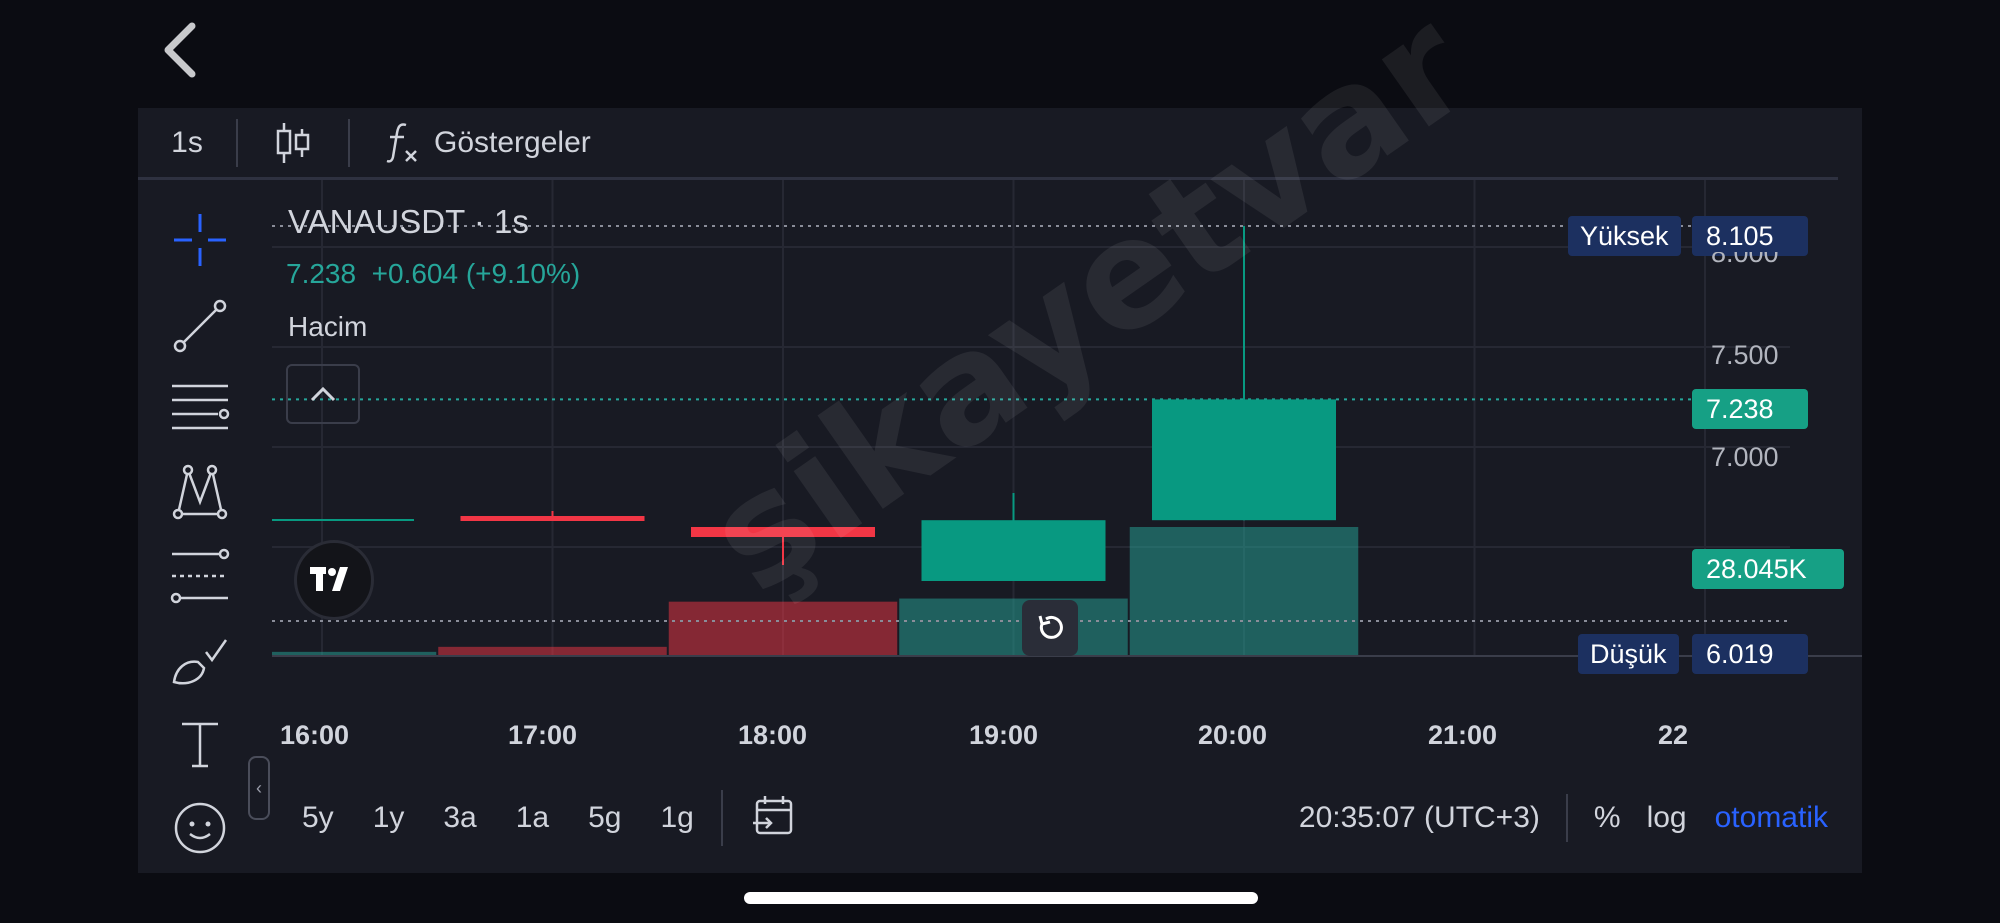 The height and width of the screenshot is (923, 2000). I want to click on horizontal-lines-icon, so click(201, 407).